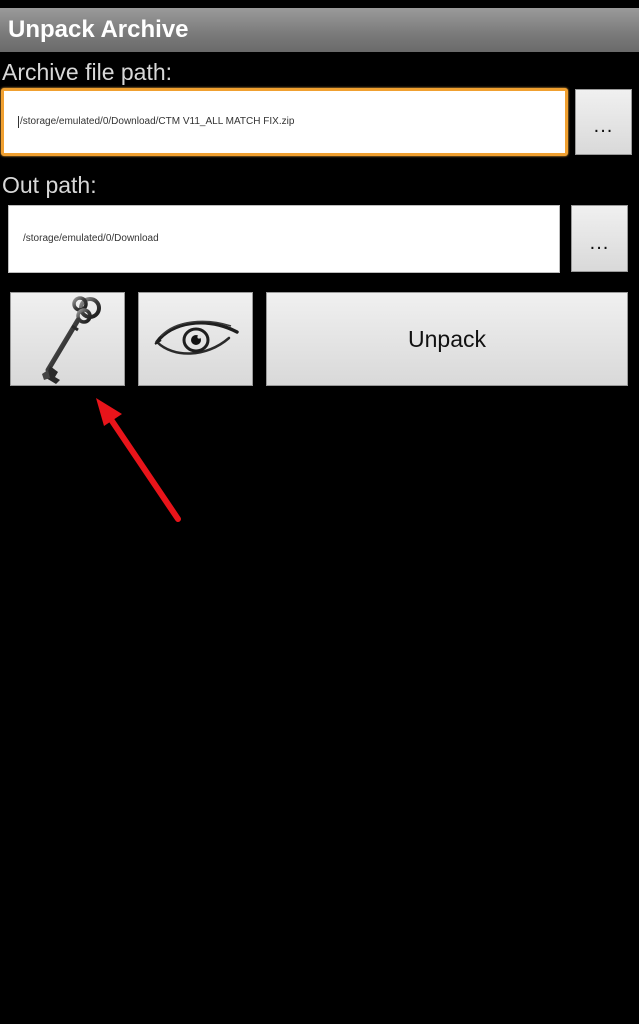 The width and height of the screenshot is (639, 1024). What do you see at coordinates (109, 412) in the screenshot?
I see `arrow-head` at bounding box center [109, 412].